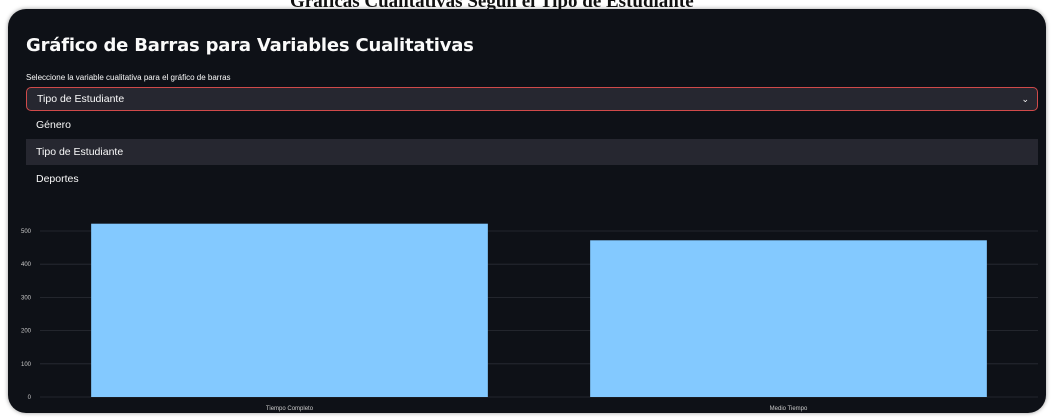  I want to click on x-tick-label: Tiempo Completo, so click(290, 409).